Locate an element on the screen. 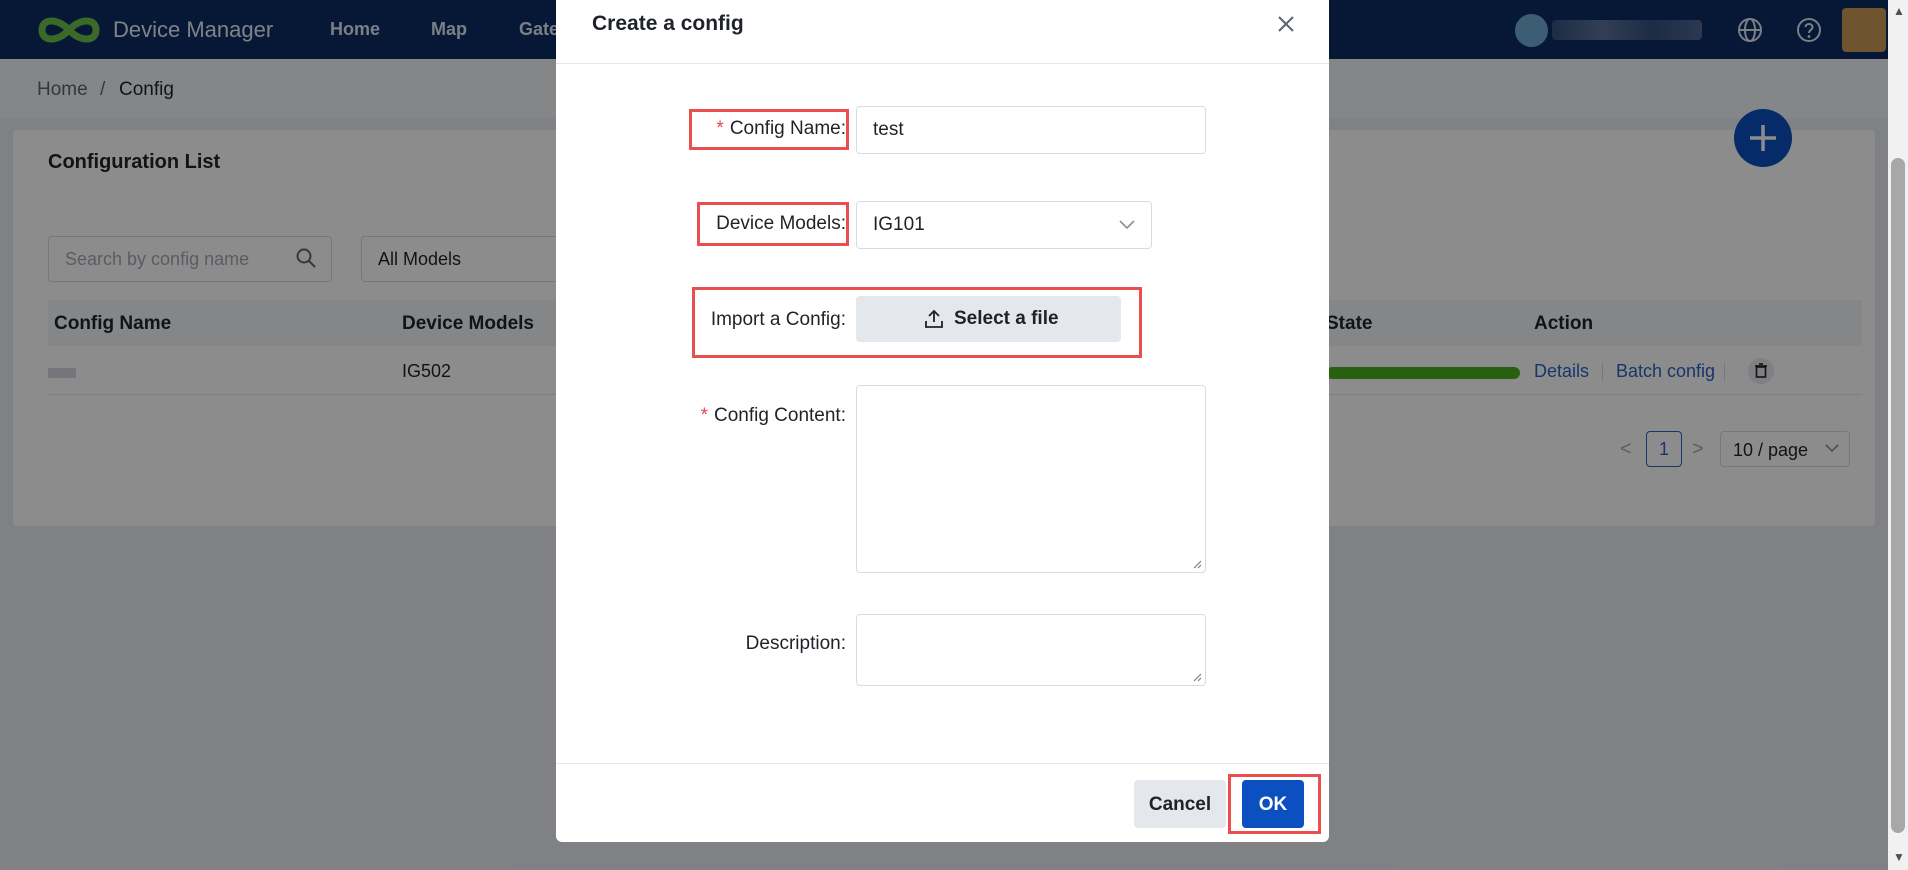 This screenshot has width=1908, height=870. config-name-input: test is located at coordinates (1031, 130).